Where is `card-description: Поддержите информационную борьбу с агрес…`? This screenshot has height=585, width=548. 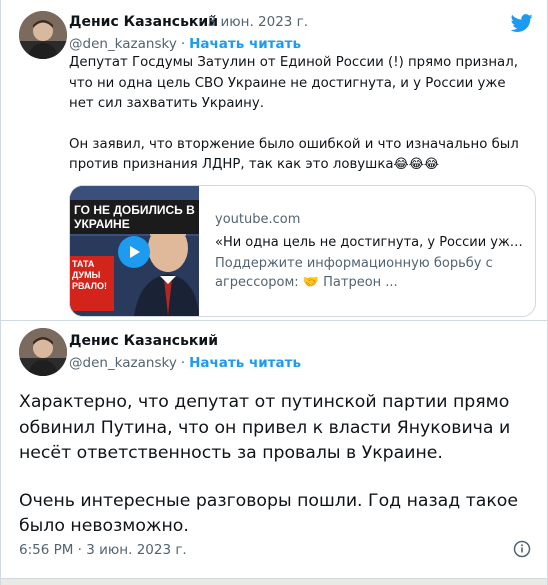
card-description: Поддержите информационную борьбу с агрес… is located at coordinates (354, 273).